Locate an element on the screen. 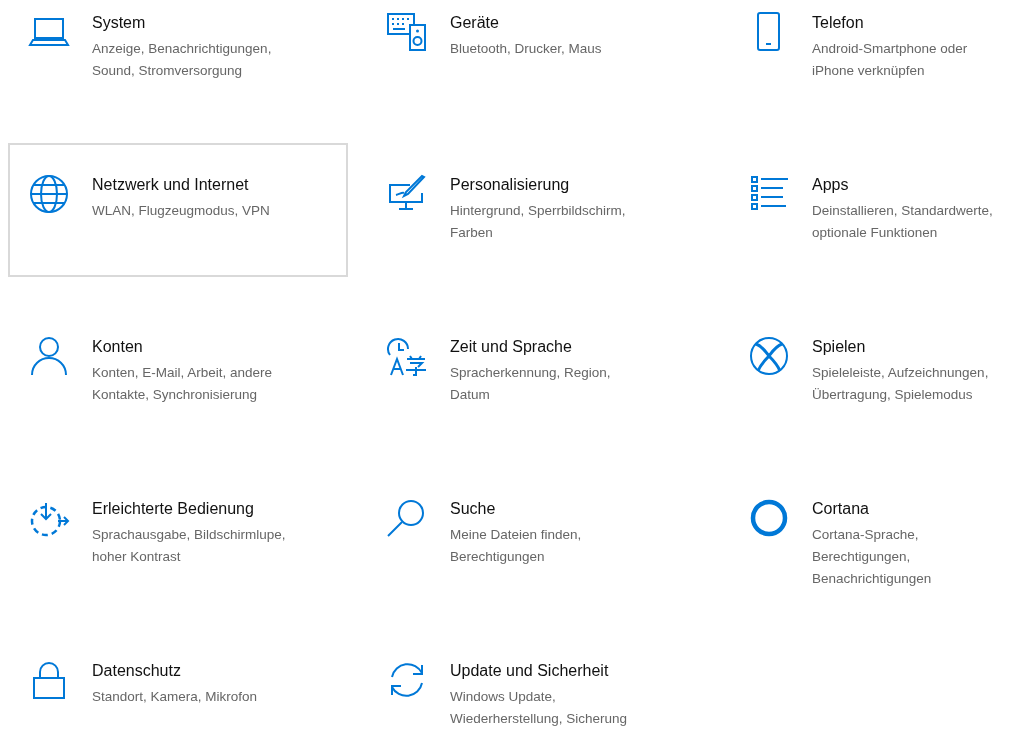 The width and height of the screenshot is (1031, 731). category-tile: Personalisierung Hintergrund, Sperrbildschirm, Farben is located at coordinates (538, 210).